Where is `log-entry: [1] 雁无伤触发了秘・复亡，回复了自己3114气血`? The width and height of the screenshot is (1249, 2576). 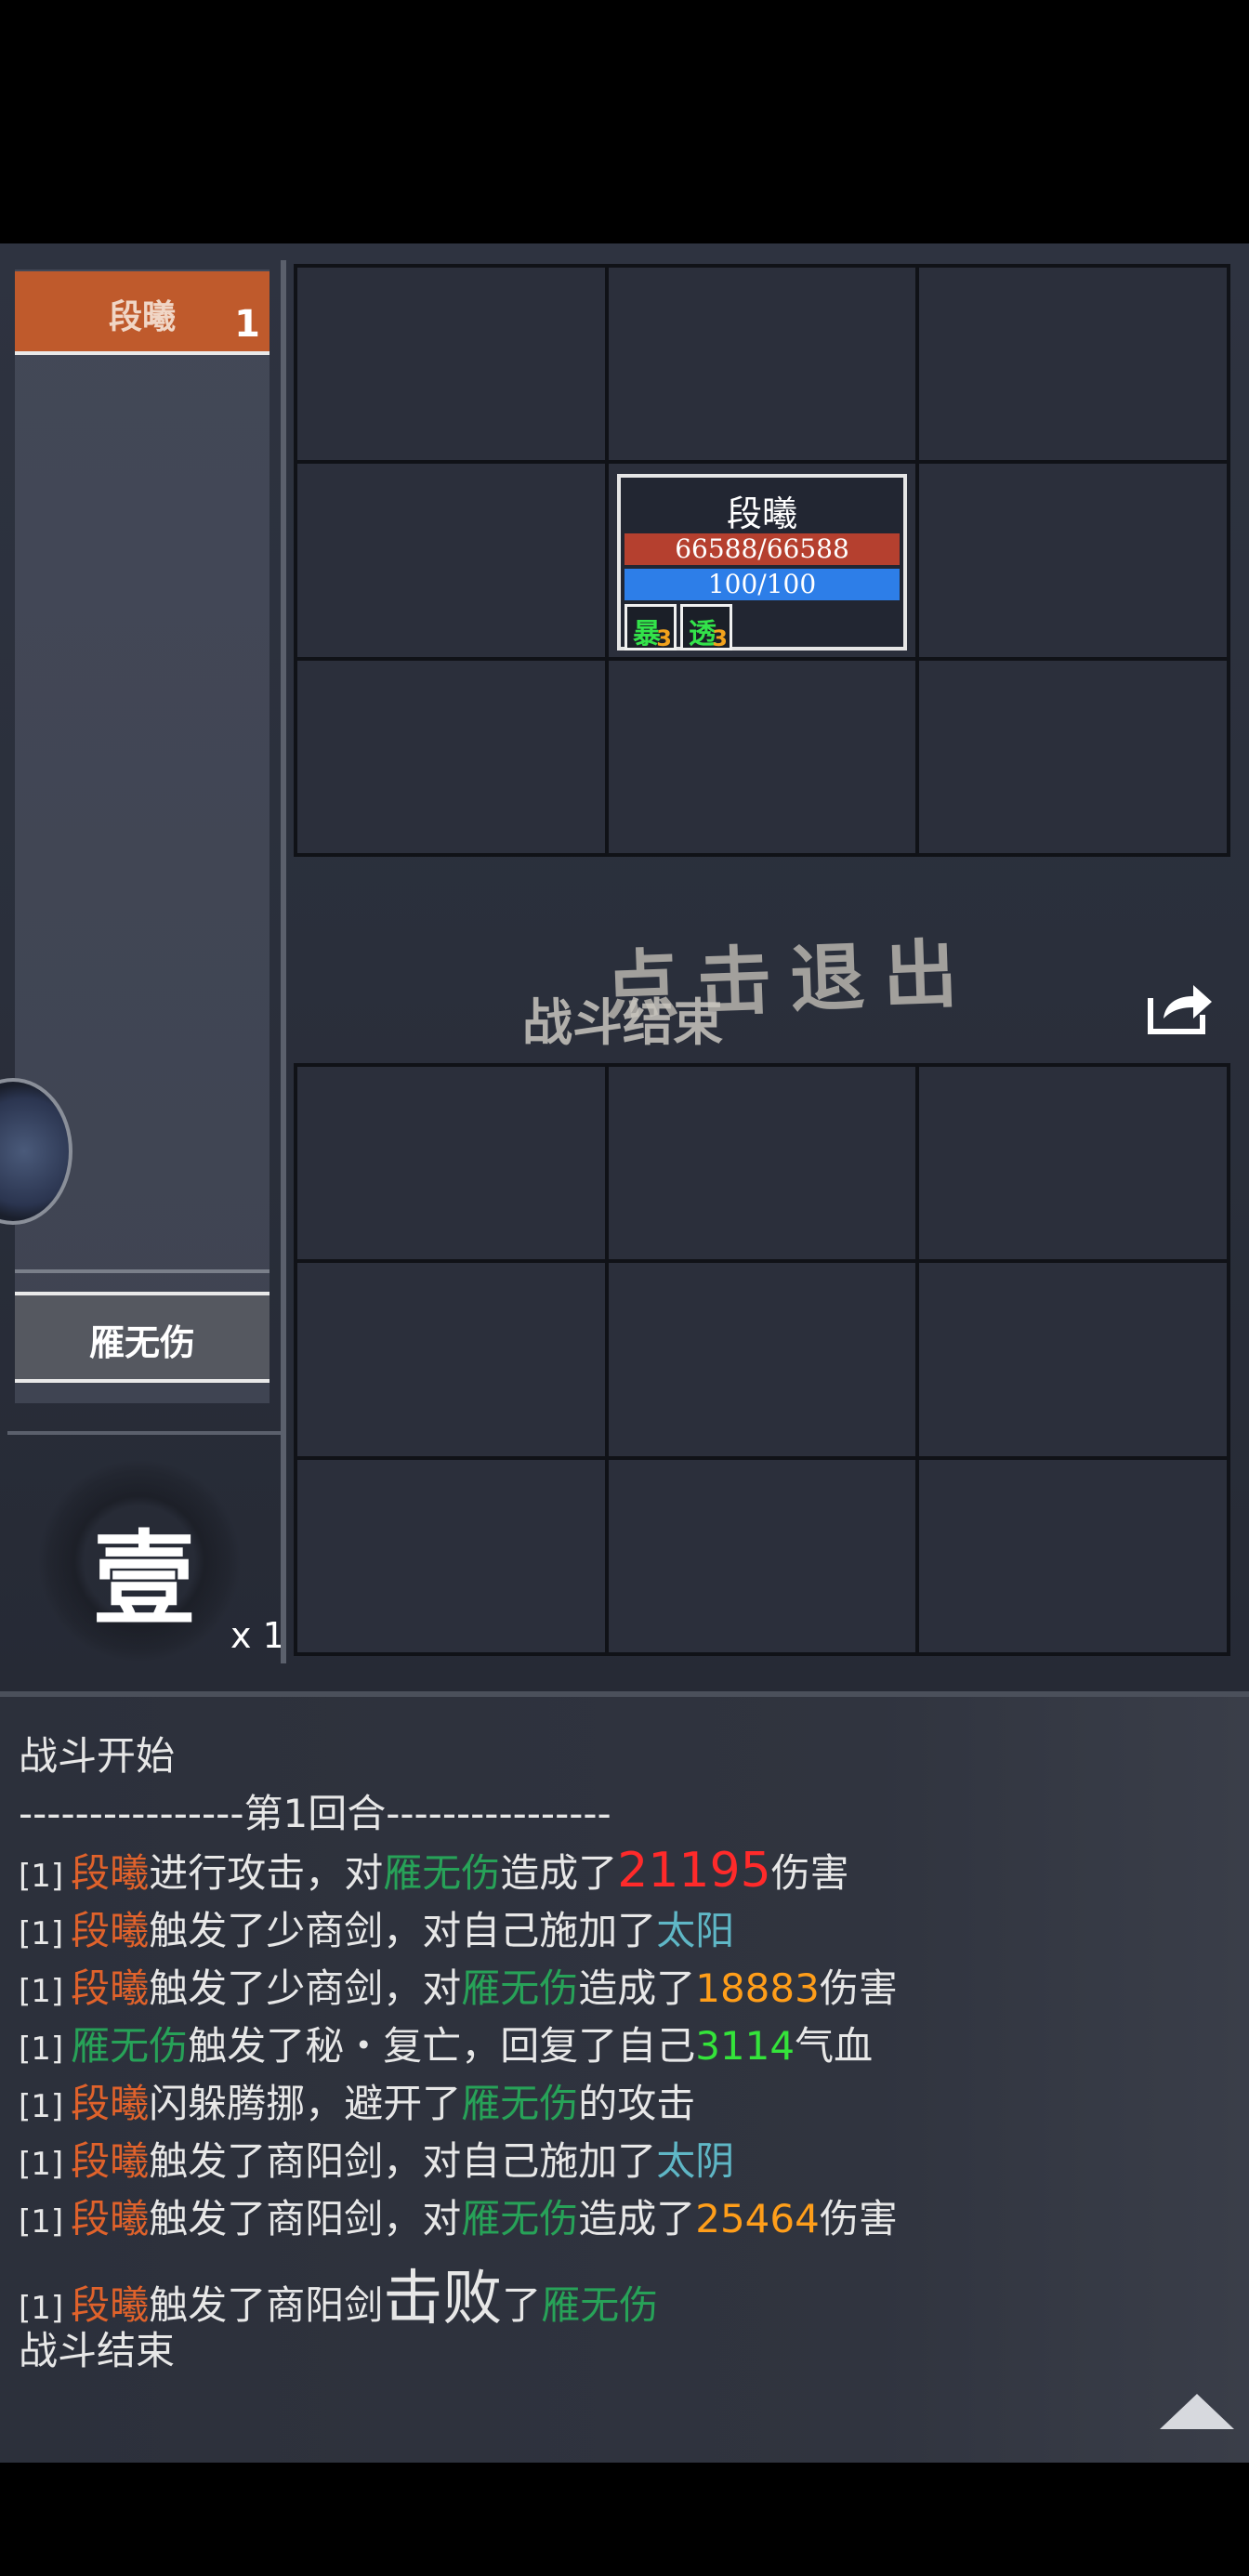 log-entry: [1] 雁无伤触发了秘・复亡，回复了自己3114气血 is located at coordinates (446, 2043).